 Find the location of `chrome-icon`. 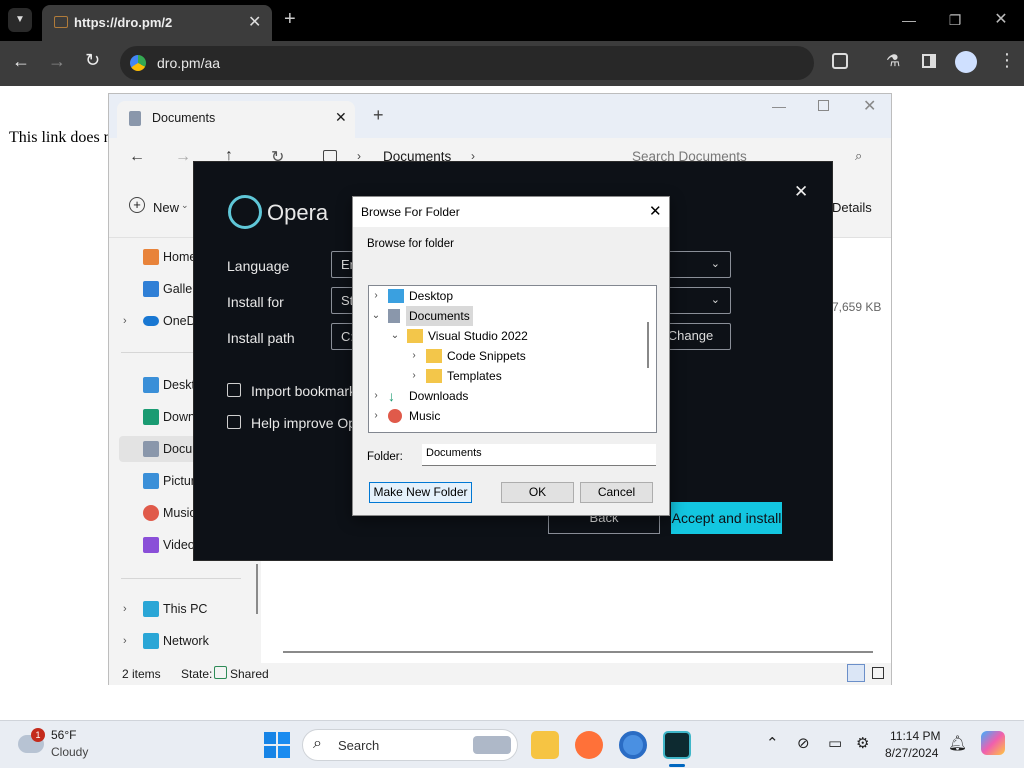

chrome-icon is located at coordinates (633, 745).